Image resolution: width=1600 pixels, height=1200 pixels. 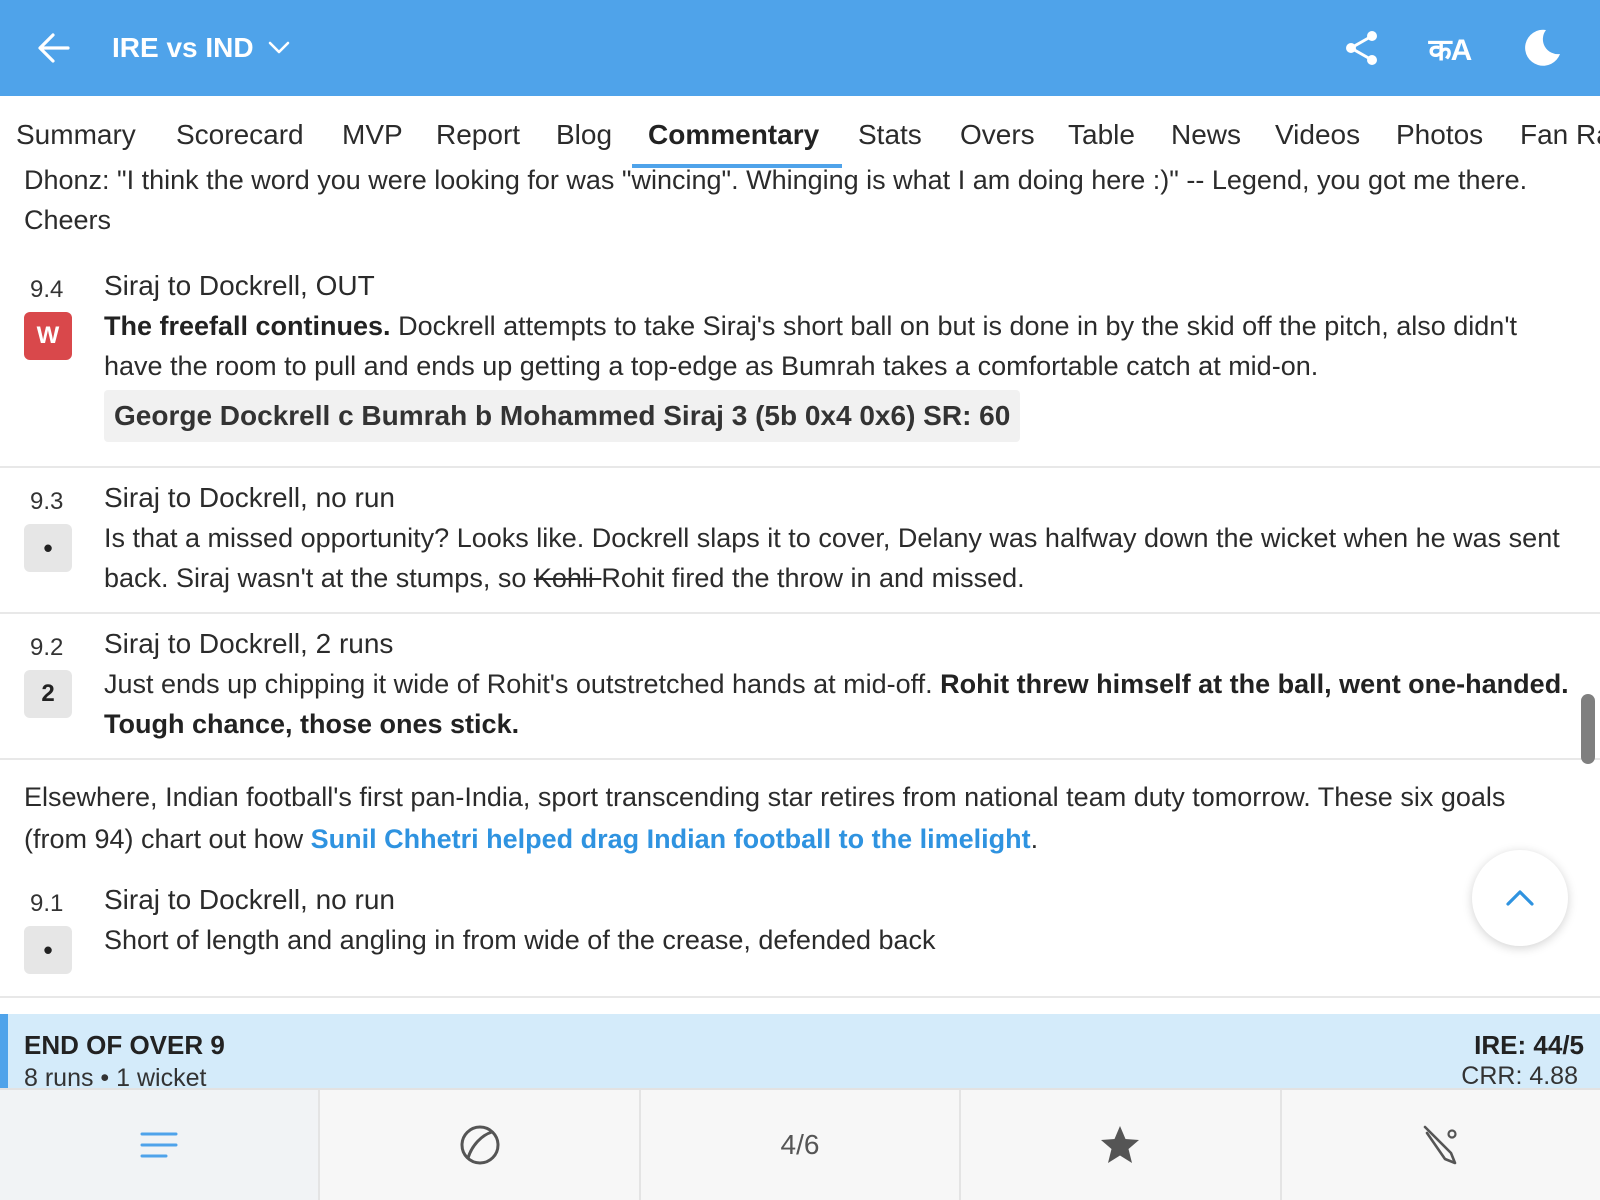 What do you see at coordinates (47, 501) in the screenshot?
I see `over-number: 9.3` at bounding box center [47, 501].